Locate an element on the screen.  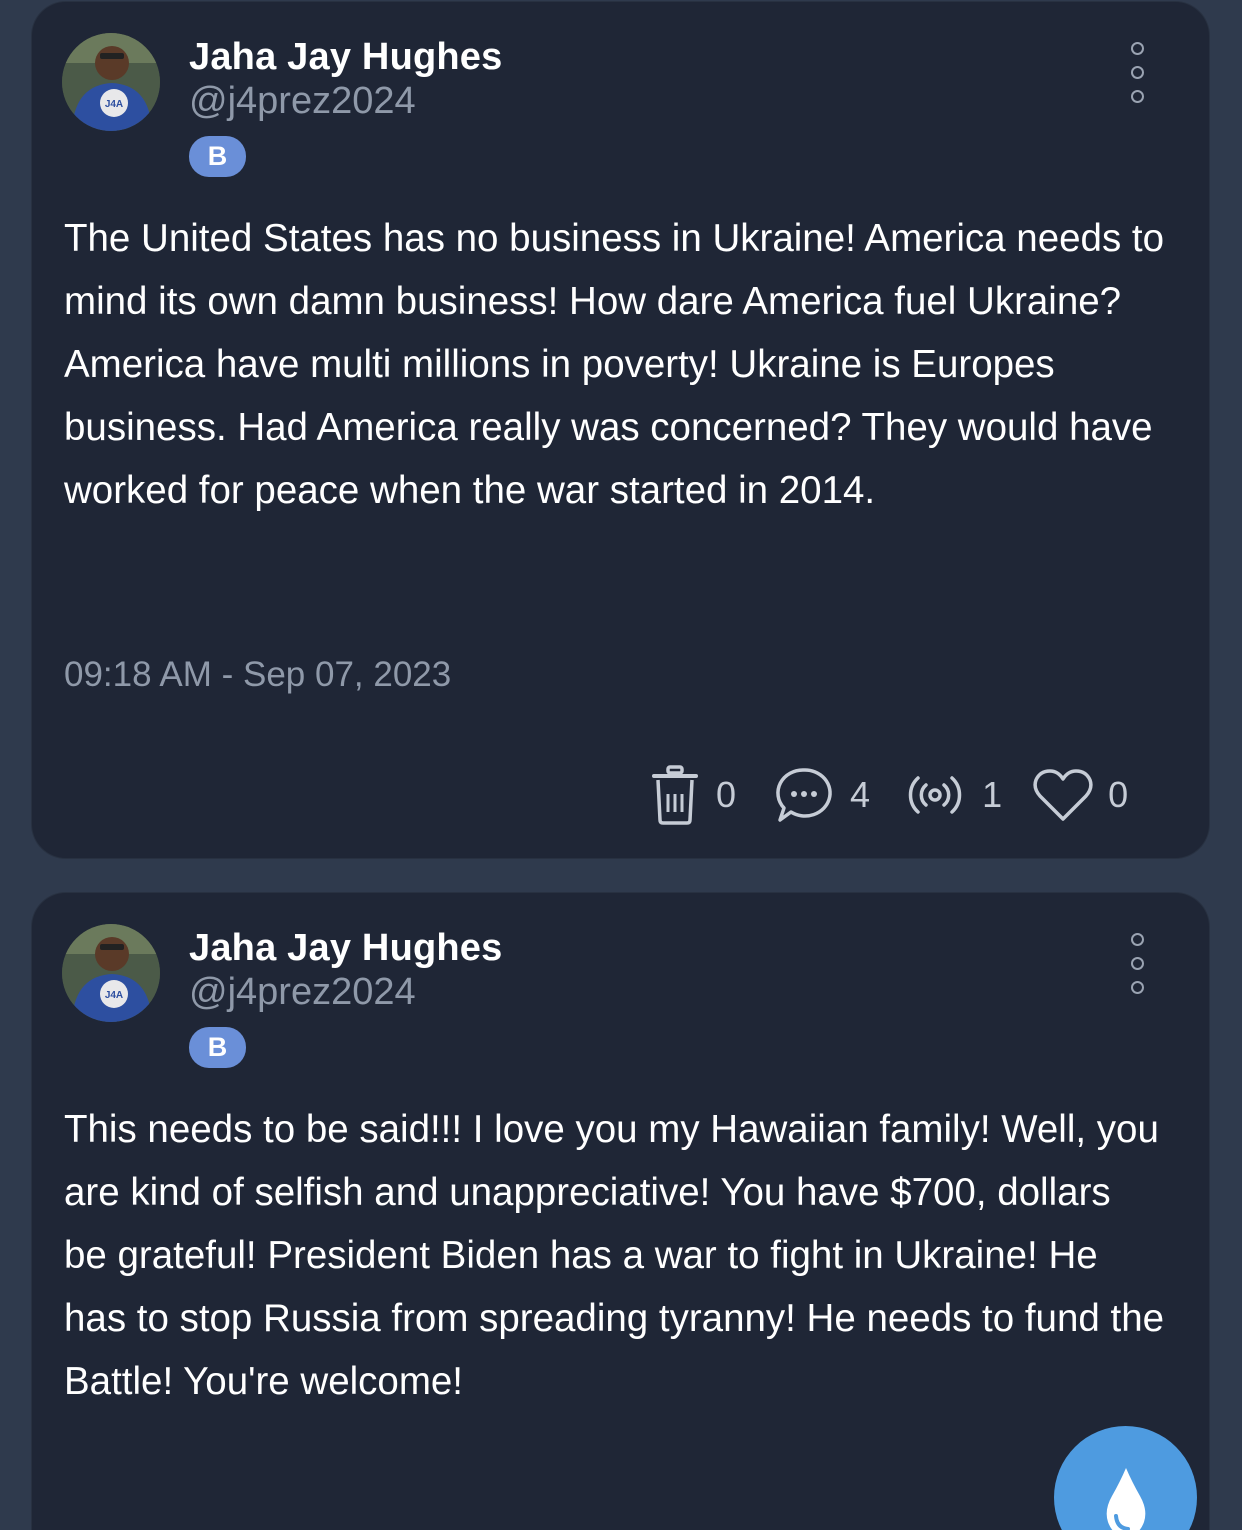
comment-button: 4 is located at coordinates (822, 795).